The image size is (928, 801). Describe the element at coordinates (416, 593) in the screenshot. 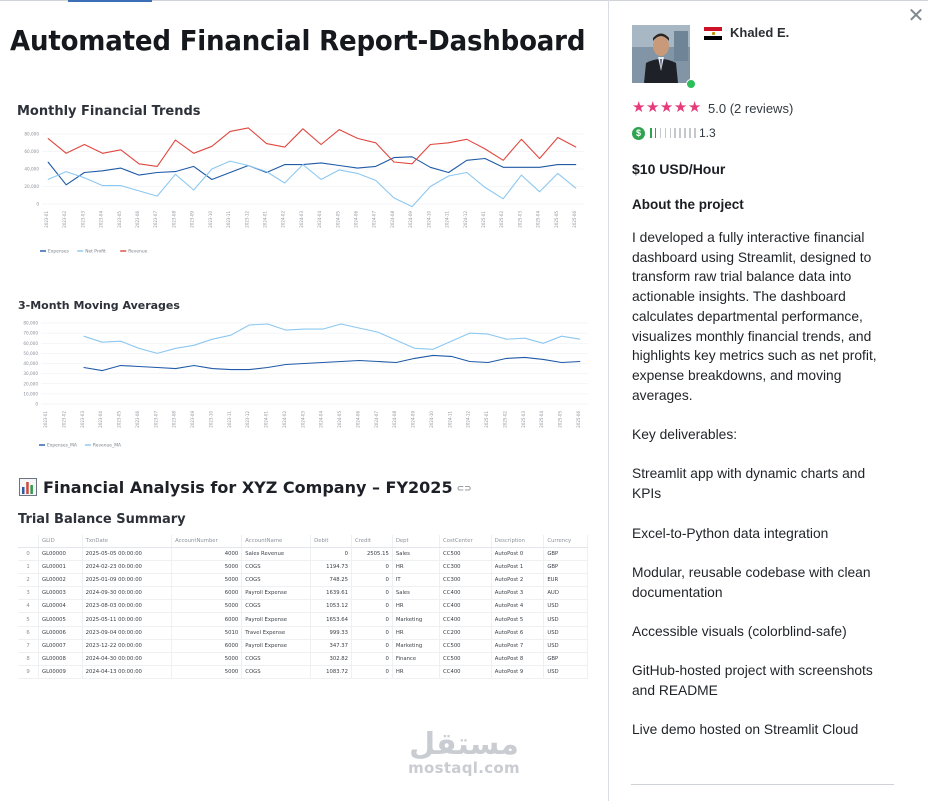

I see `table-cell: Sales` at that location.